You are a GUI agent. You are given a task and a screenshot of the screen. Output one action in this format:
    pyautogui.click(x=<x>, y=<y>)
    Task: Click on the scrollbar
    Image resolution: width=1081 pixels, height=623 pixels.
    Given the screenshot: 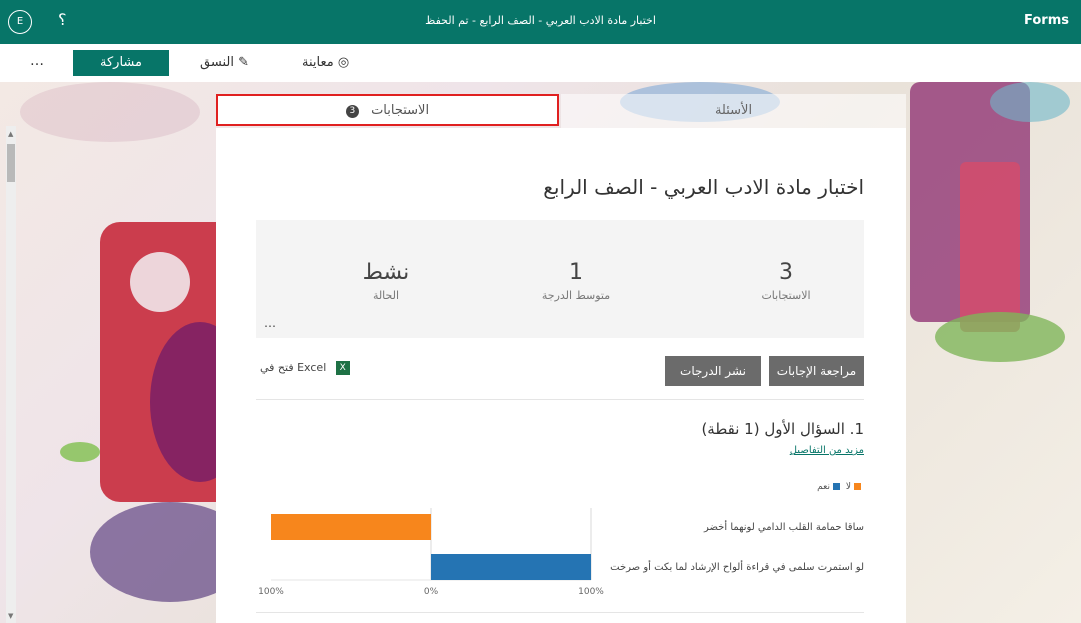 What is the action you would take?
    pyautogui.click(x=11, y=374)
    